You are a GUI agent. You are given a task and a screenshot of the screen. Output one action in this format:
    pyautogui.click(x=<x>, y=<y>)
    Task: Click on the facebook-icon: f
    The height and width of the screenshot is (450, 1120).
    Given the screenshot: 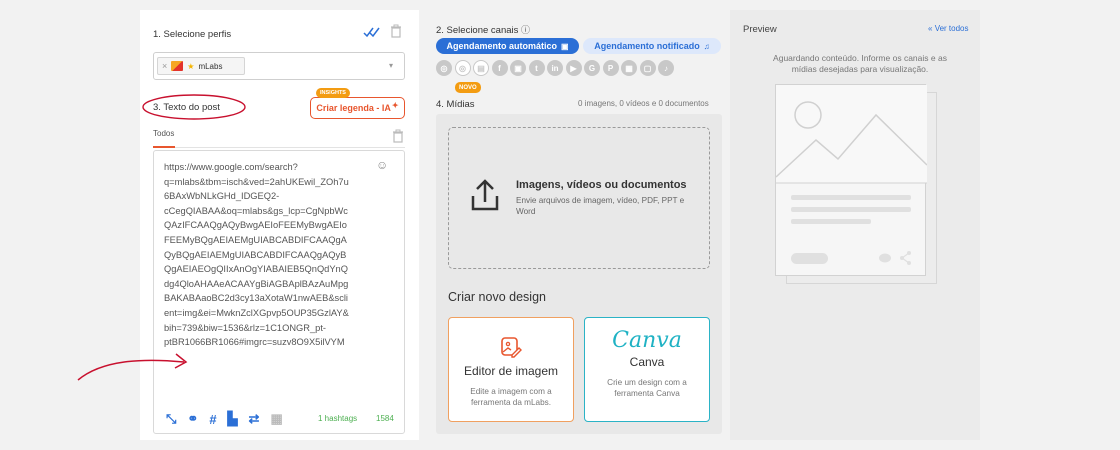 What is the action you would take?
    pyautogui.click(x=499, y=68)
    